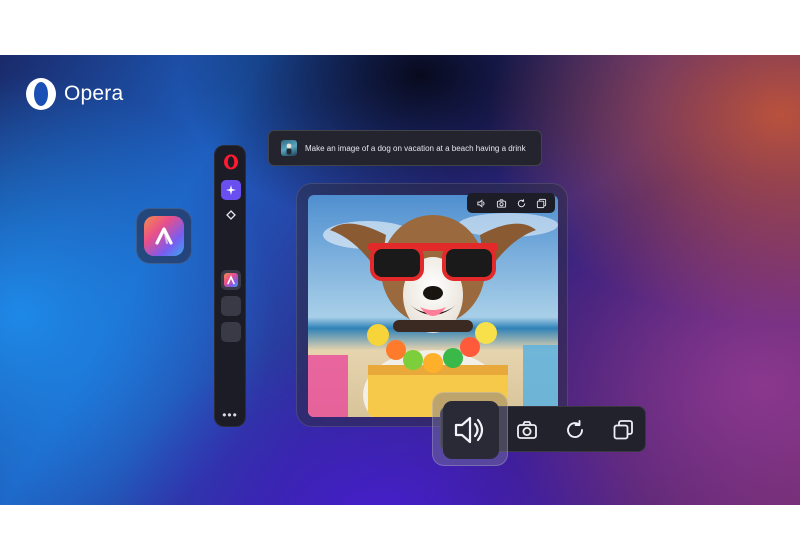 The height and width of the screenshot is (560, 800). I want to click on generated-dog-image, so click(433, 306).